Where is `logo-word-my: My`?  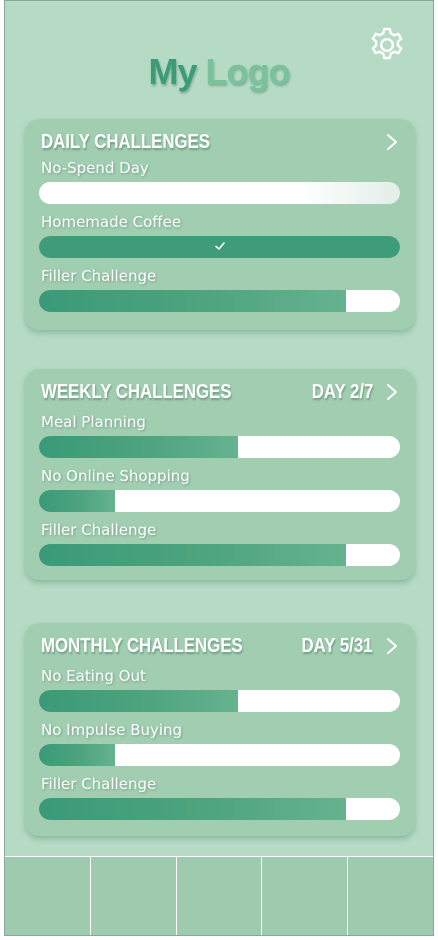 logo-word-my: My is located at coordinates (173, 71).